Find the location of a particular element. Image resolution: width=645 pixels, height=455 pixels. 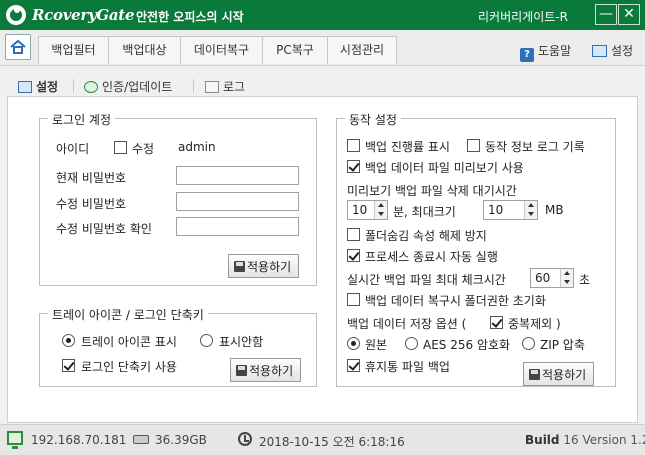

dedup-checkbox is located at coordinates (496, 322).